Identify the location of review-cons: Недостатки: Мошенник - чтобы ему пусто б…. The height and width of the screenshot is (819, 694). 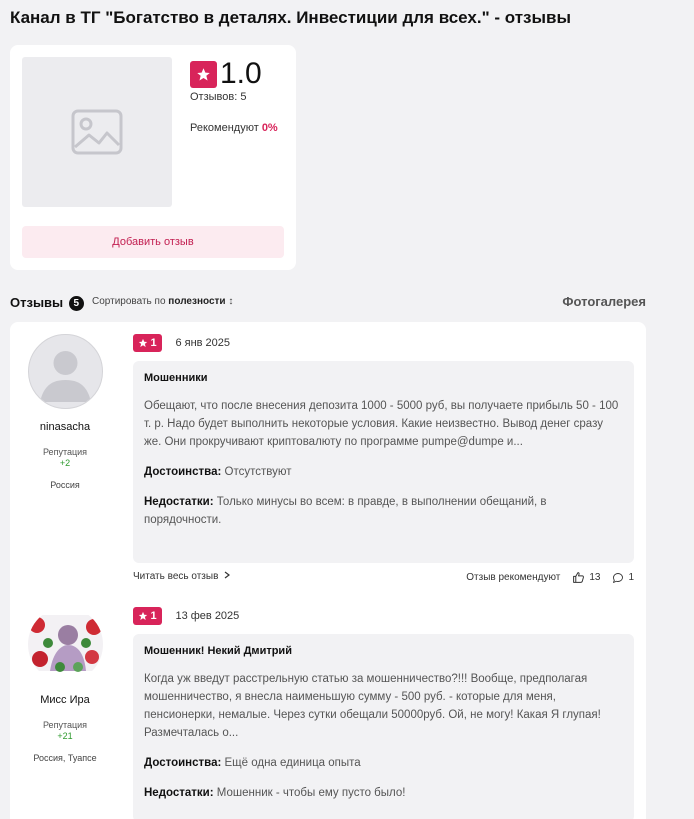
(383, 793).